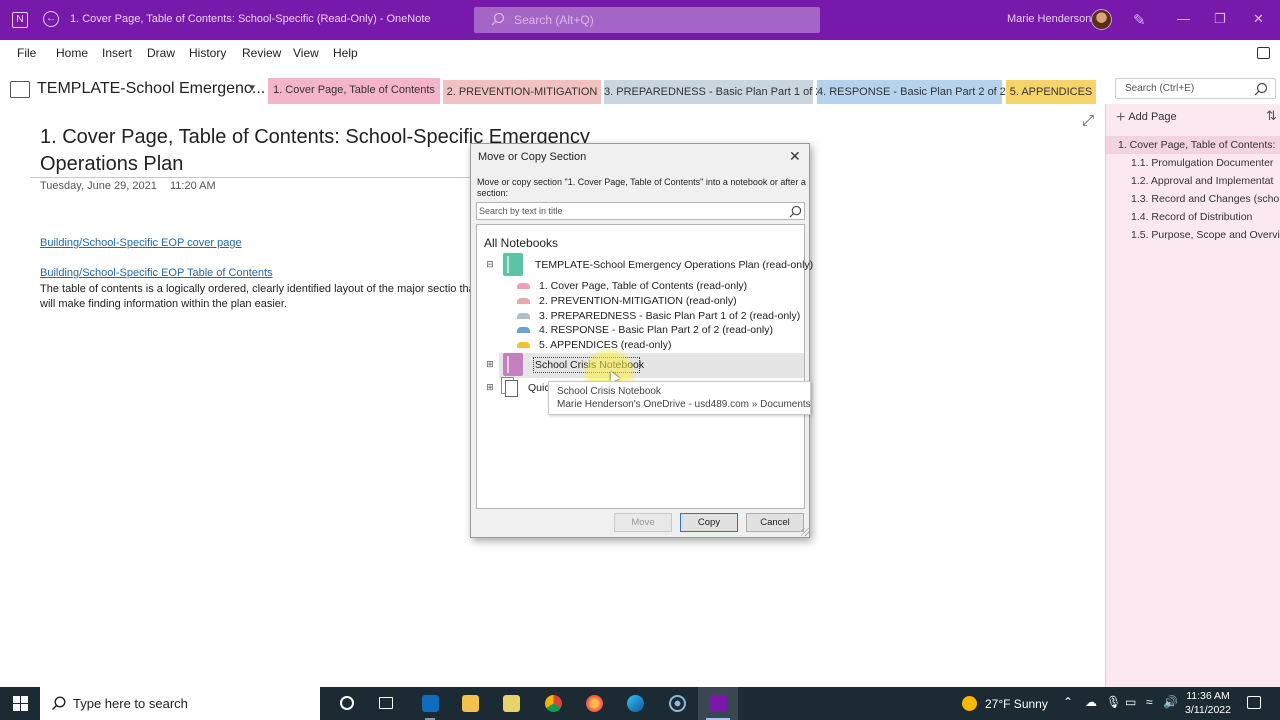 The height and width of the screenshot is (720, 1280). I want to click on tab-prevention-mitigation: 2. PREVENTION-MITIGATION, so click(522, 92).